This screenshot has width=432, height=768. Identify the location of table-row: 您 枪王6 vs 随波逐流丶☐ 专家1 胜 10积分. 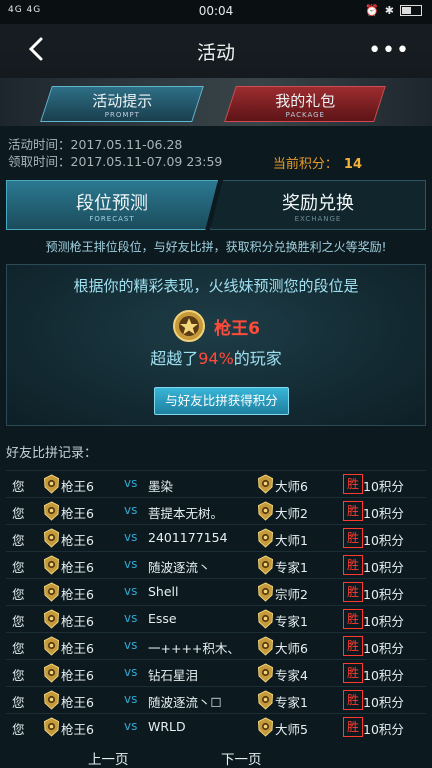
(216, 699).